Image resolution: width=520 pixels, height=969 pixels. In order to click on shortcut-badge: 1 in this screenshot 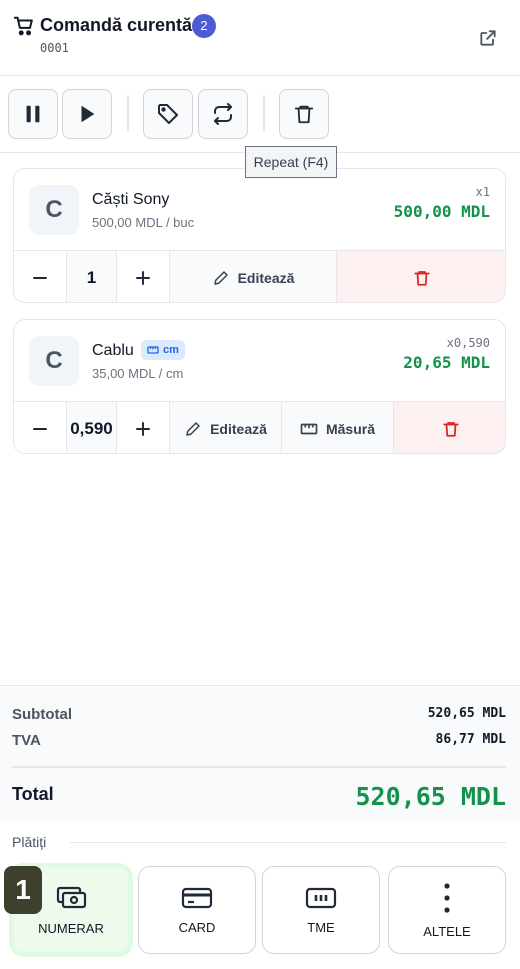, I will do `click(23, 890)`.